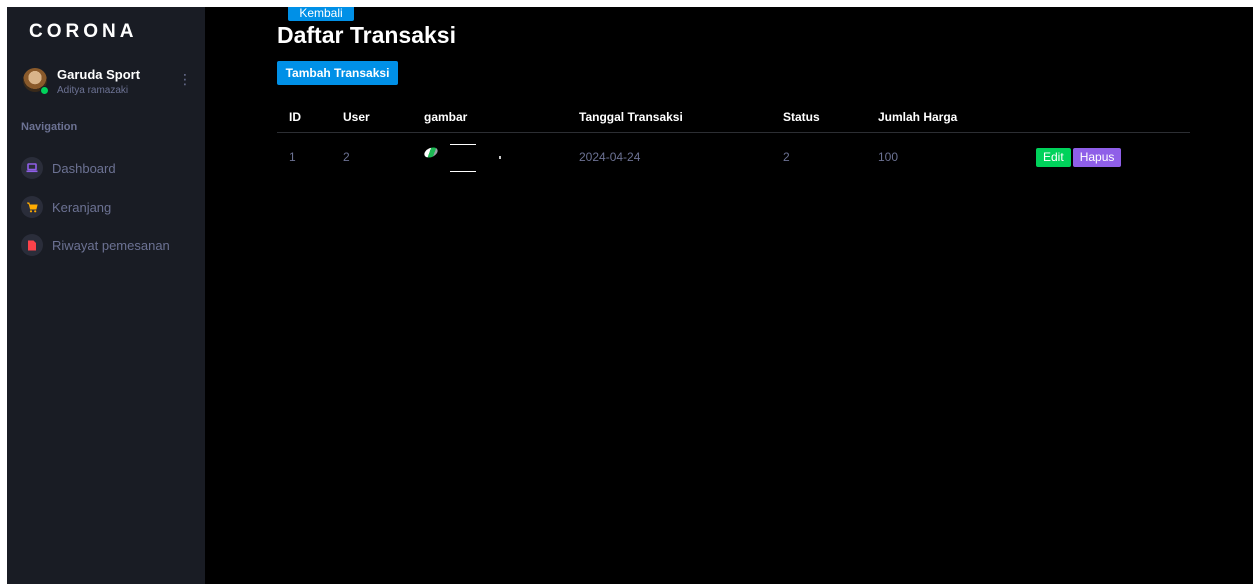  I want to click on page-title: Daftar Transaksi, so click(366, 35).